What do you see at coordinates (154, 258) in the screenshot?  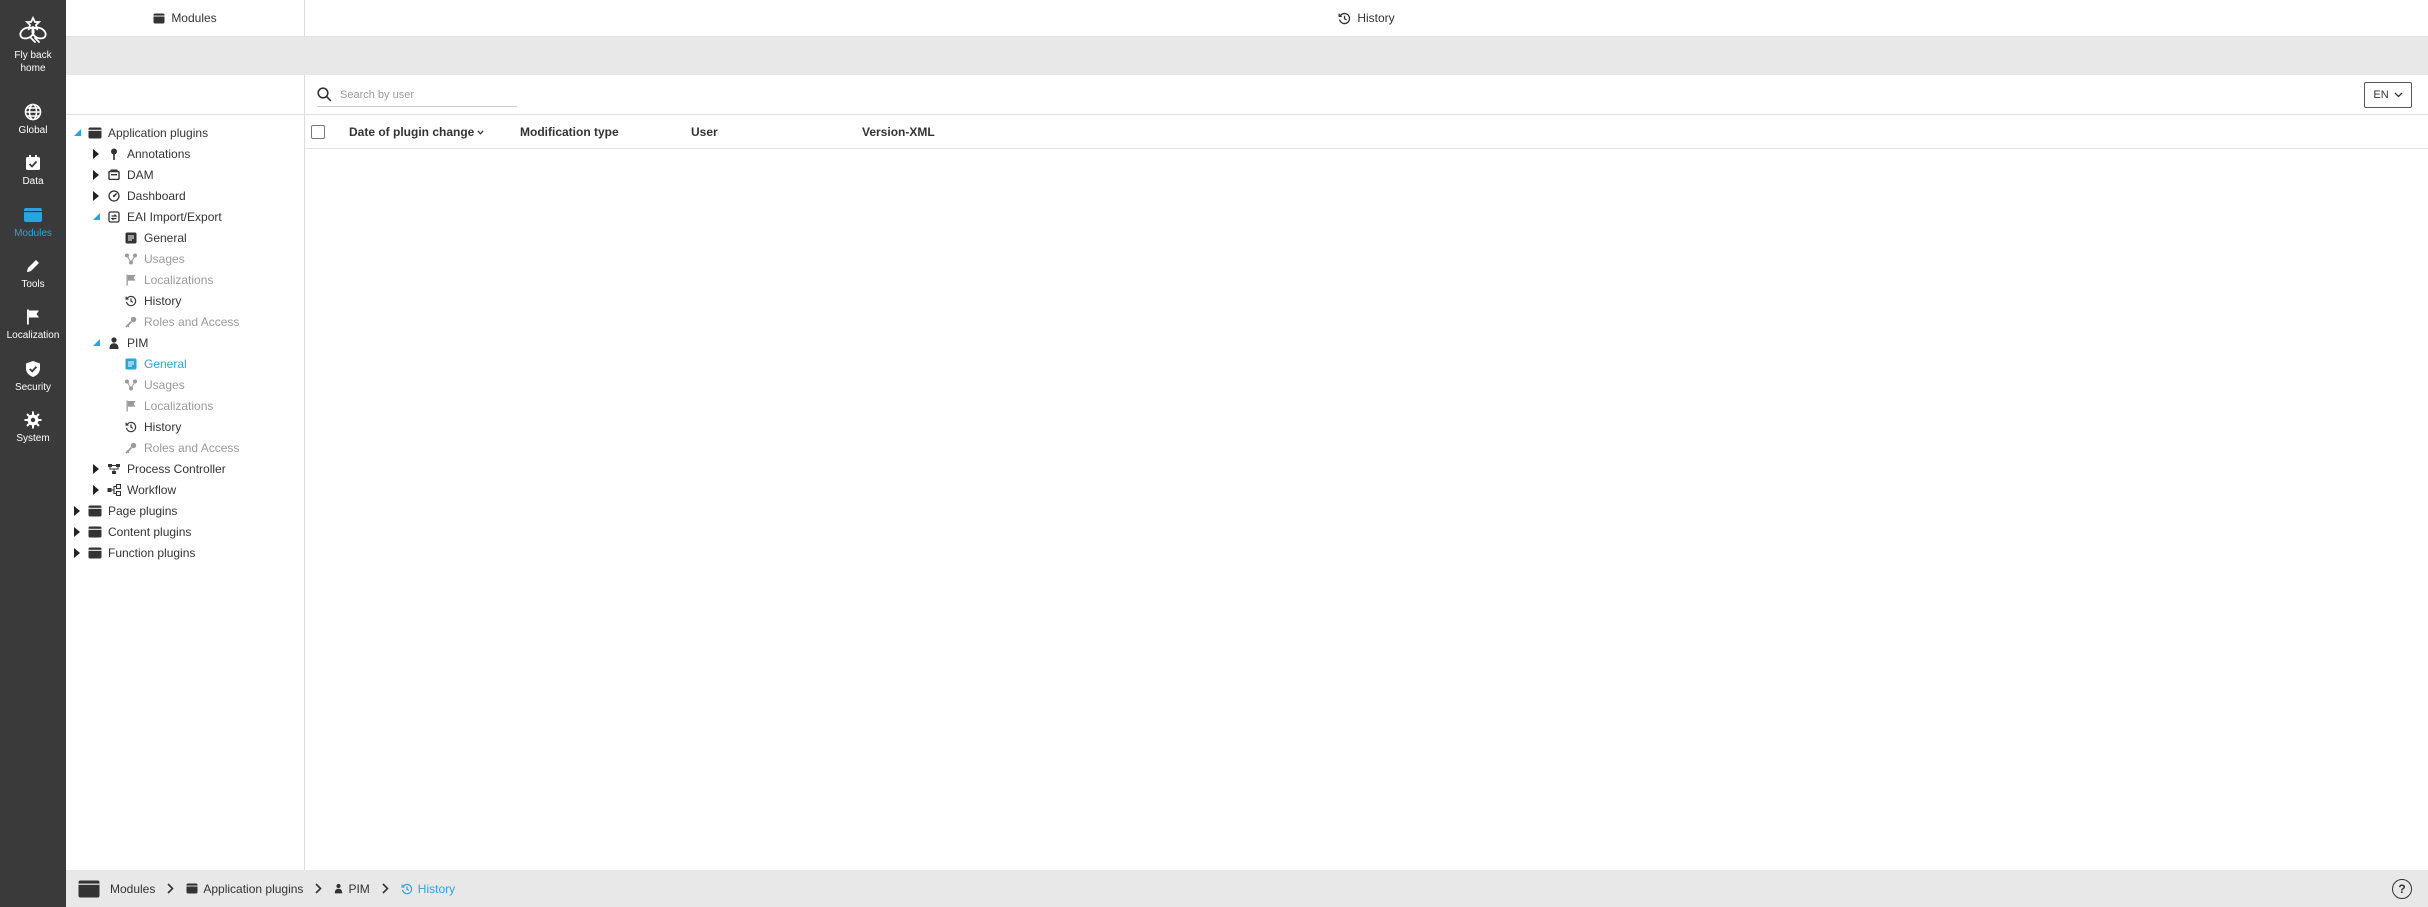 I see `tree-leaf-eai-usages: Usages` at bounding box center [154, 258].